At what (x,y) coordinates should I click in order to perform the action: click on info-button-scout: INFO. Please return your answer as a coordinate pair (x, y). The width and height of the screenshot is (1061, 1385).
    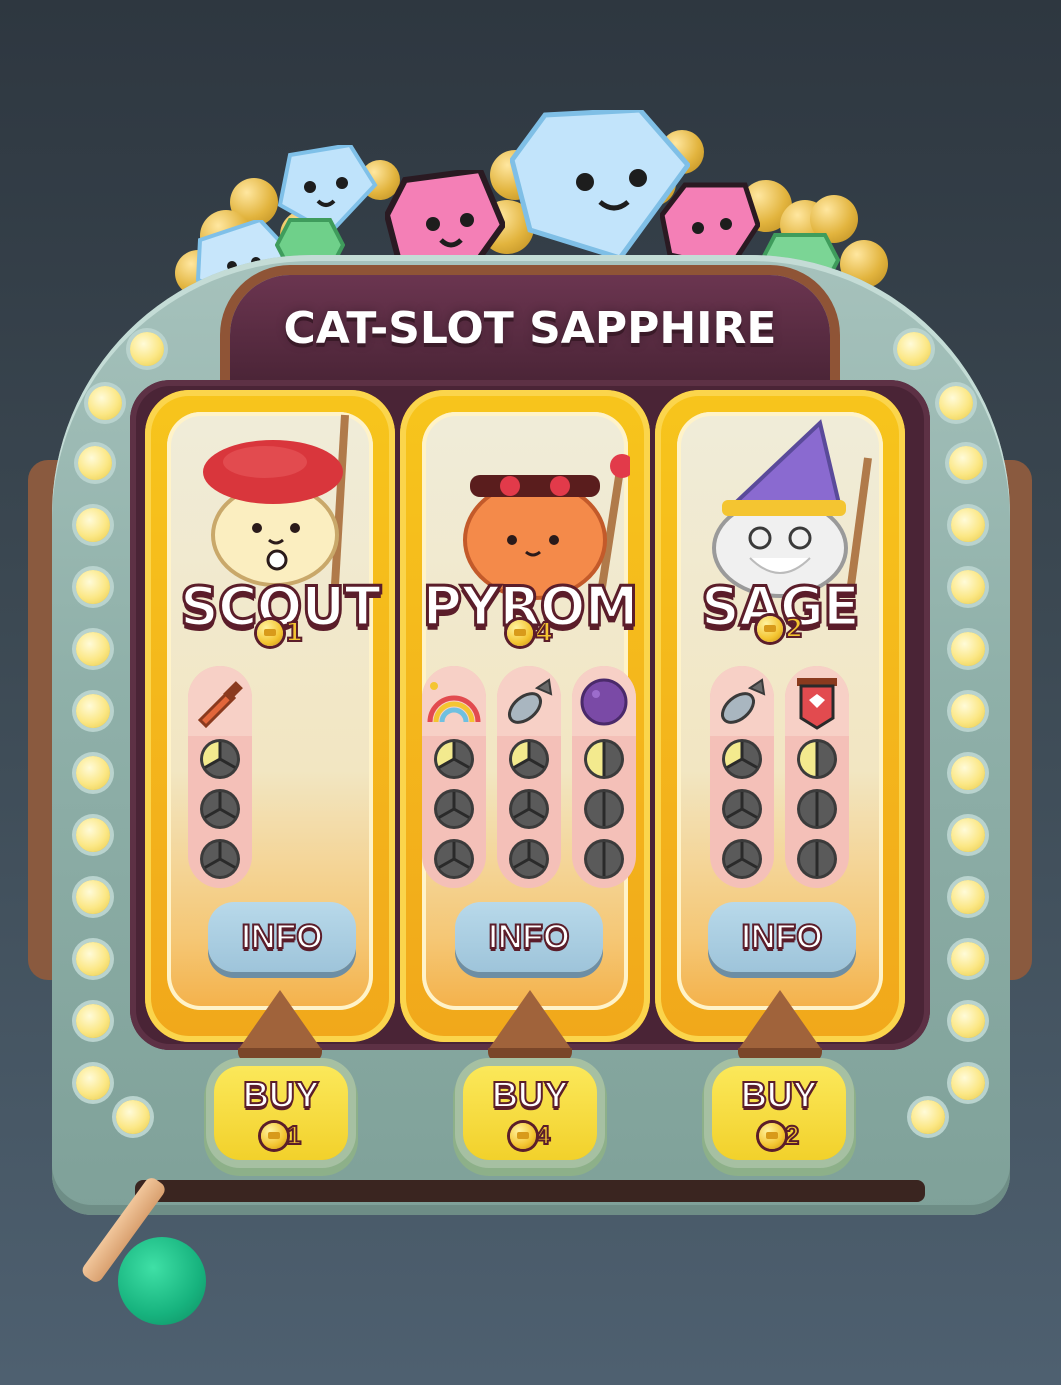
    Looking at the image, I should click on (282, 937).